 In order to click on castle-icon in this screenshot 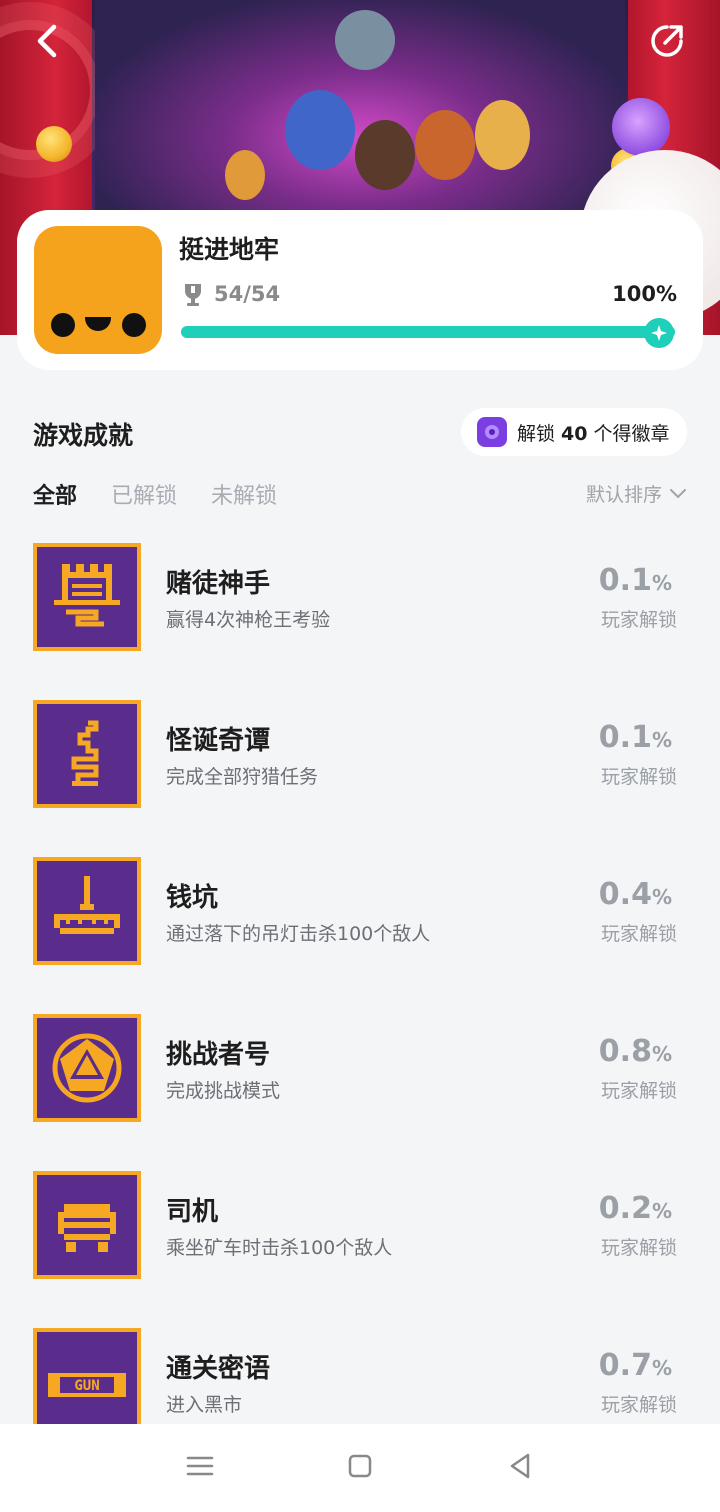, I will do `click(87, 597)`.